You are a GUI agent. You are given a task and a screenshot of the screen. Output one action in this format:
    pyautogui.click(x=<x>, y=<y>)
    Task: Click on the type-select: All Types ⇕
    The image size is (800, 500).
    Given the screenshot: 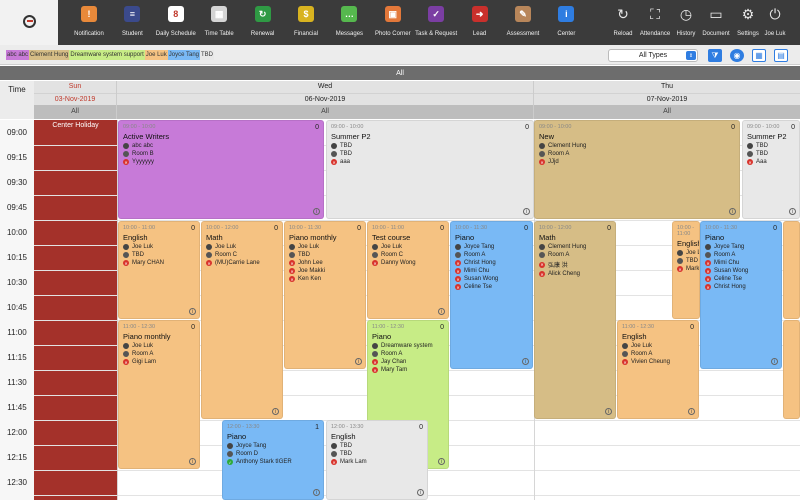 What is the action you would take?
    pyautogui.click(x=653, y=55)
    